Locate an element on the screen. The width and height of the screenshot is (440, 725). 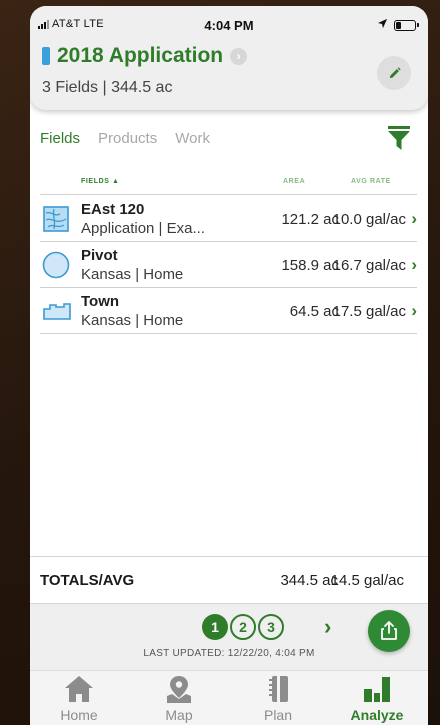
pivot-circle-icon is located at coordinates (56, 265).